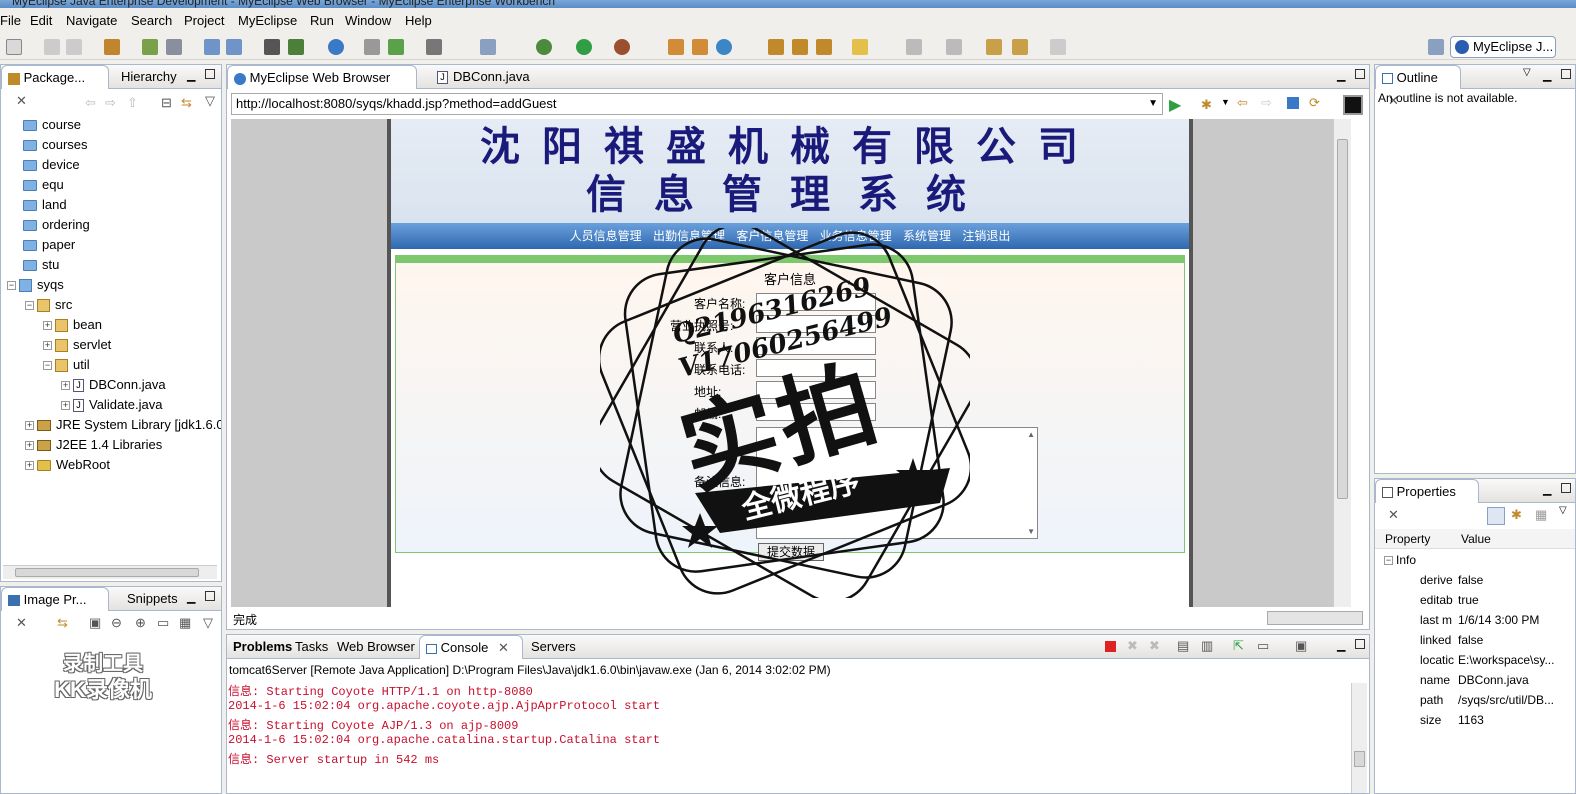  Describe the element at coordinates (860, 47) in the screenshot. I see `folder-icon` at that location.